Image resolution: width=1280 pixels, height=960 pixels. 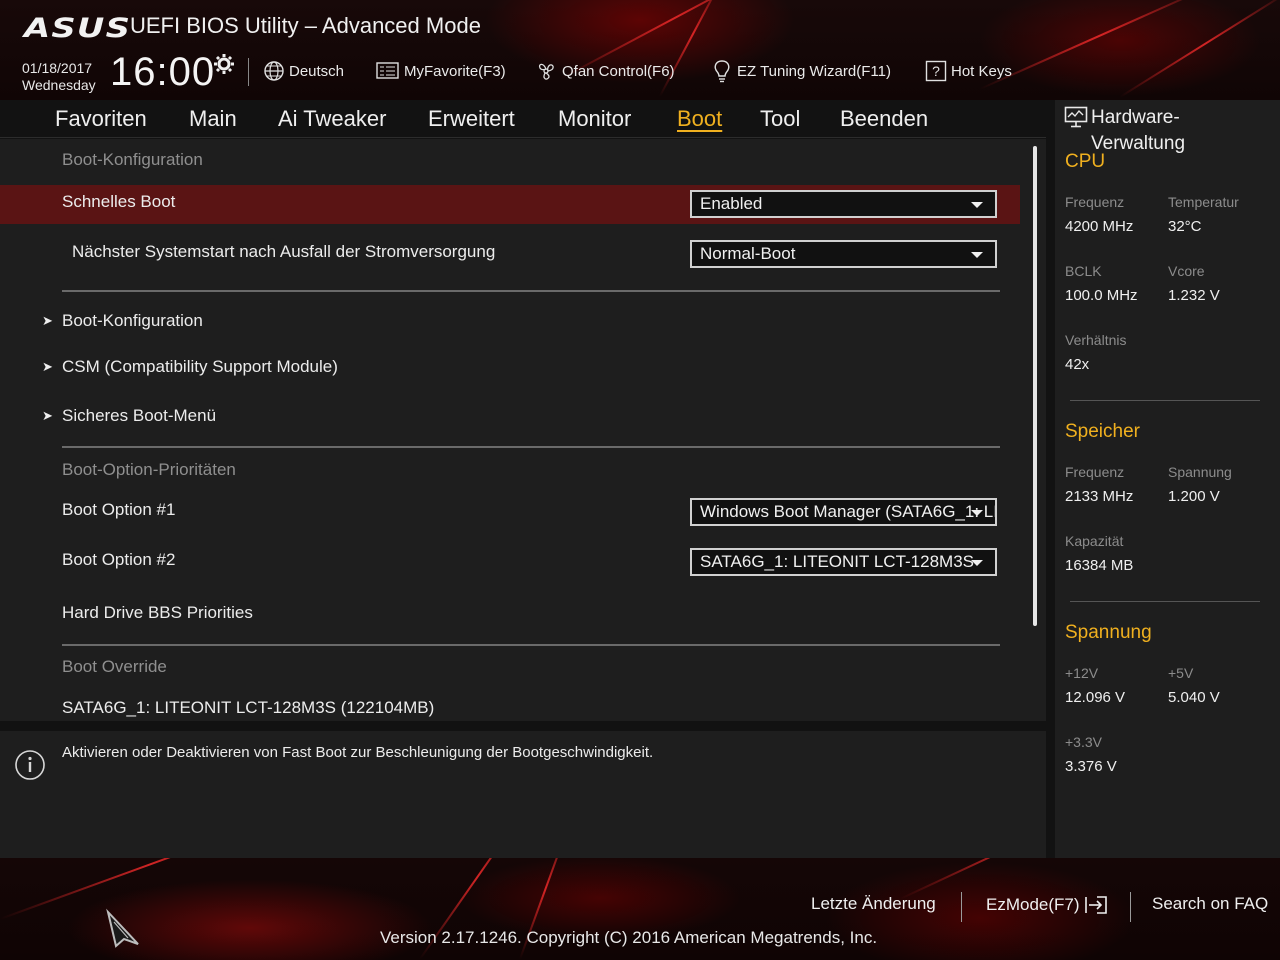 I want to click on boot-option-2-label: Boot Option #2, so click(x=119, y=559).